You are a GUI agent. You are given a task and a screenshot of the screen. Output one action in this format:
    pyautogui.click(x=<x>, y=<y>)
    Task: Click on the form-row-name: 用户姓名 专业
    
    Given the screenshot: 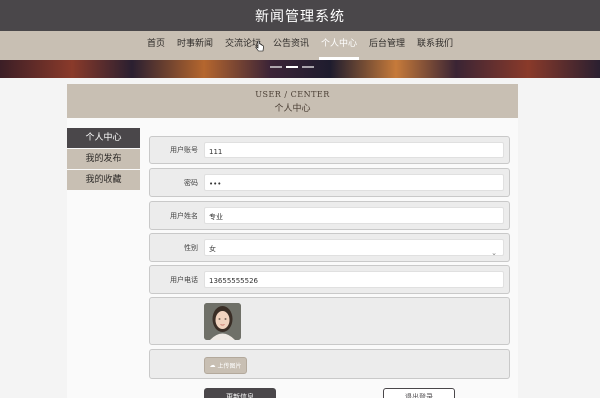 What is the action you would take?
    pyautogui.click(x=329, y=215)
    